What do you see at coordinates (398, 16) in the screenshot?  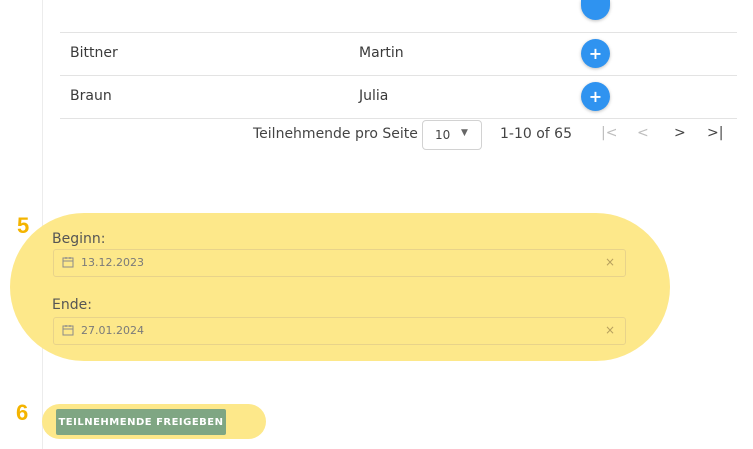 I see `table-row` at bounding box center [398, 16].